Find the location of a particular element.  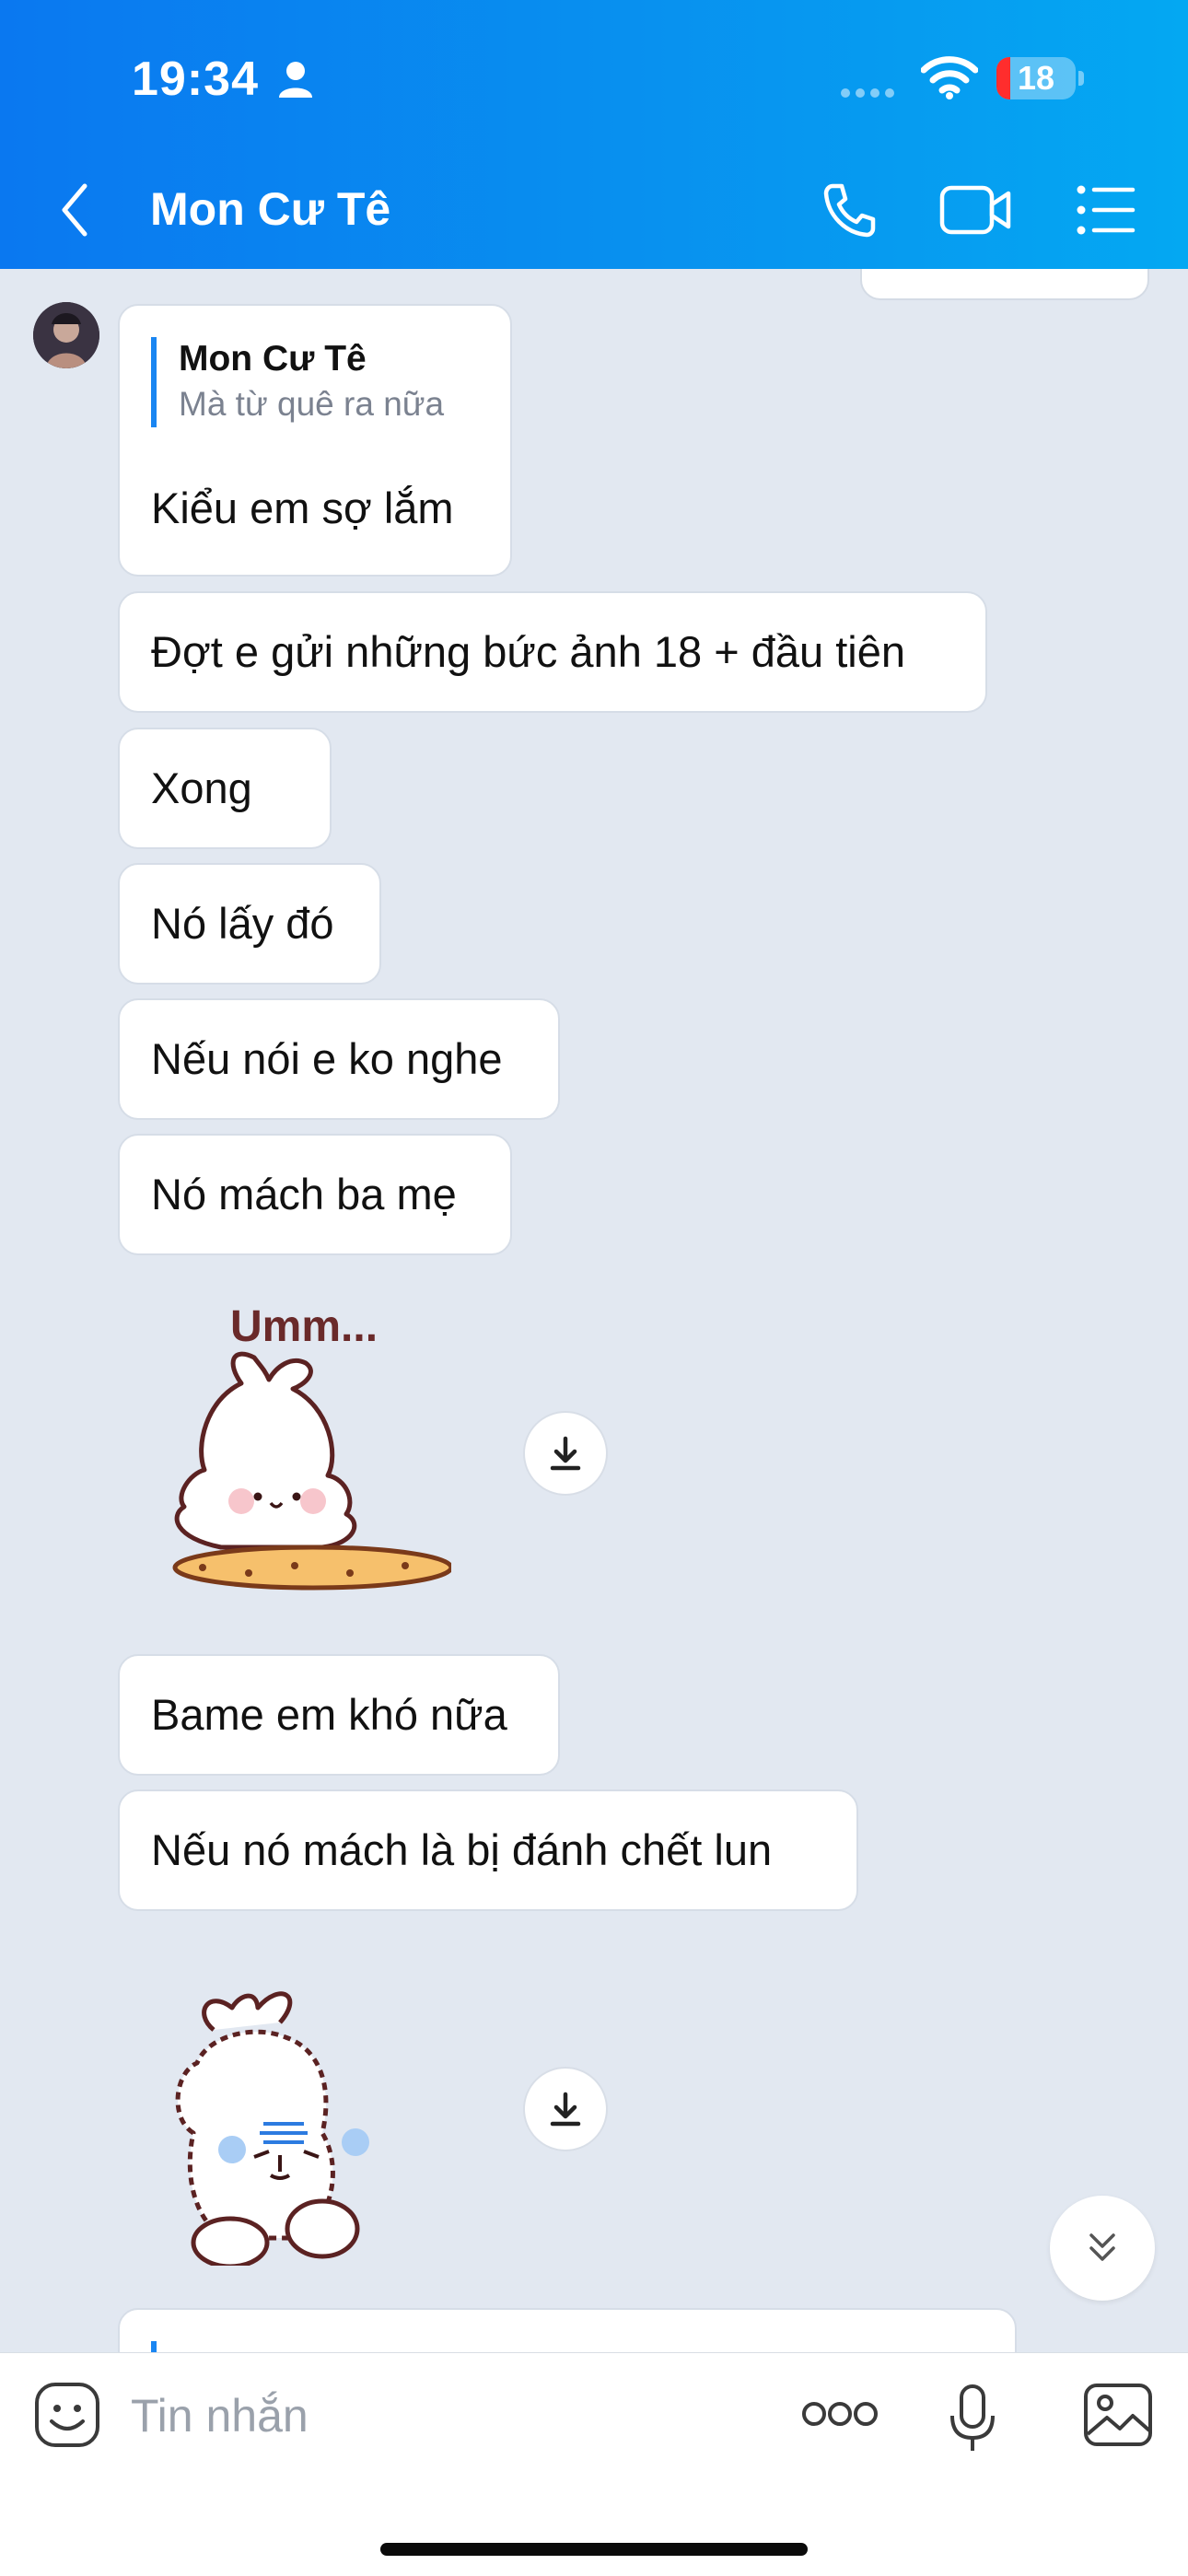

message-text: Nếu nó mách là bị đánh chết lun is located at coordinates (462, 1849).